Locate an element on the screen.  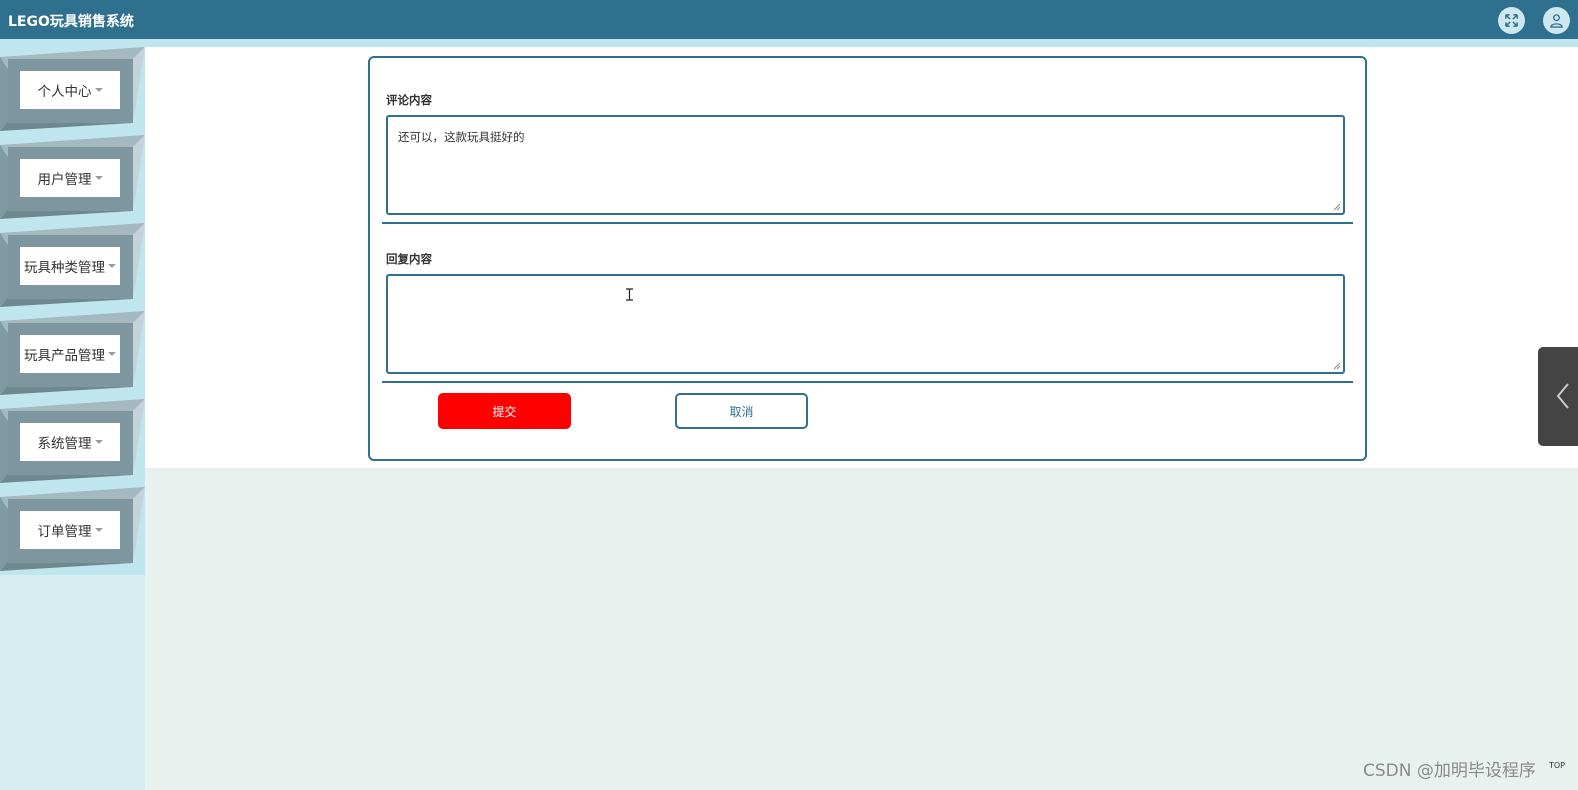
comment-text: 还可以，这款玩具挺好的 is located at coordinates (461, 137).